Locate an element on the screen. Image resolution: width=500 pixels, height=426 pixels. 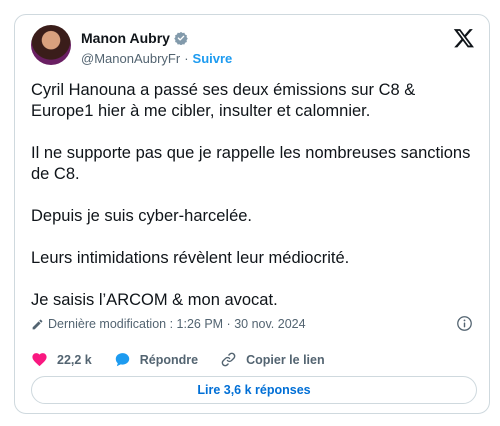
tweet-paragraph: Depuis je suis cyber-harcelée. is located at coordinates (142, 216).